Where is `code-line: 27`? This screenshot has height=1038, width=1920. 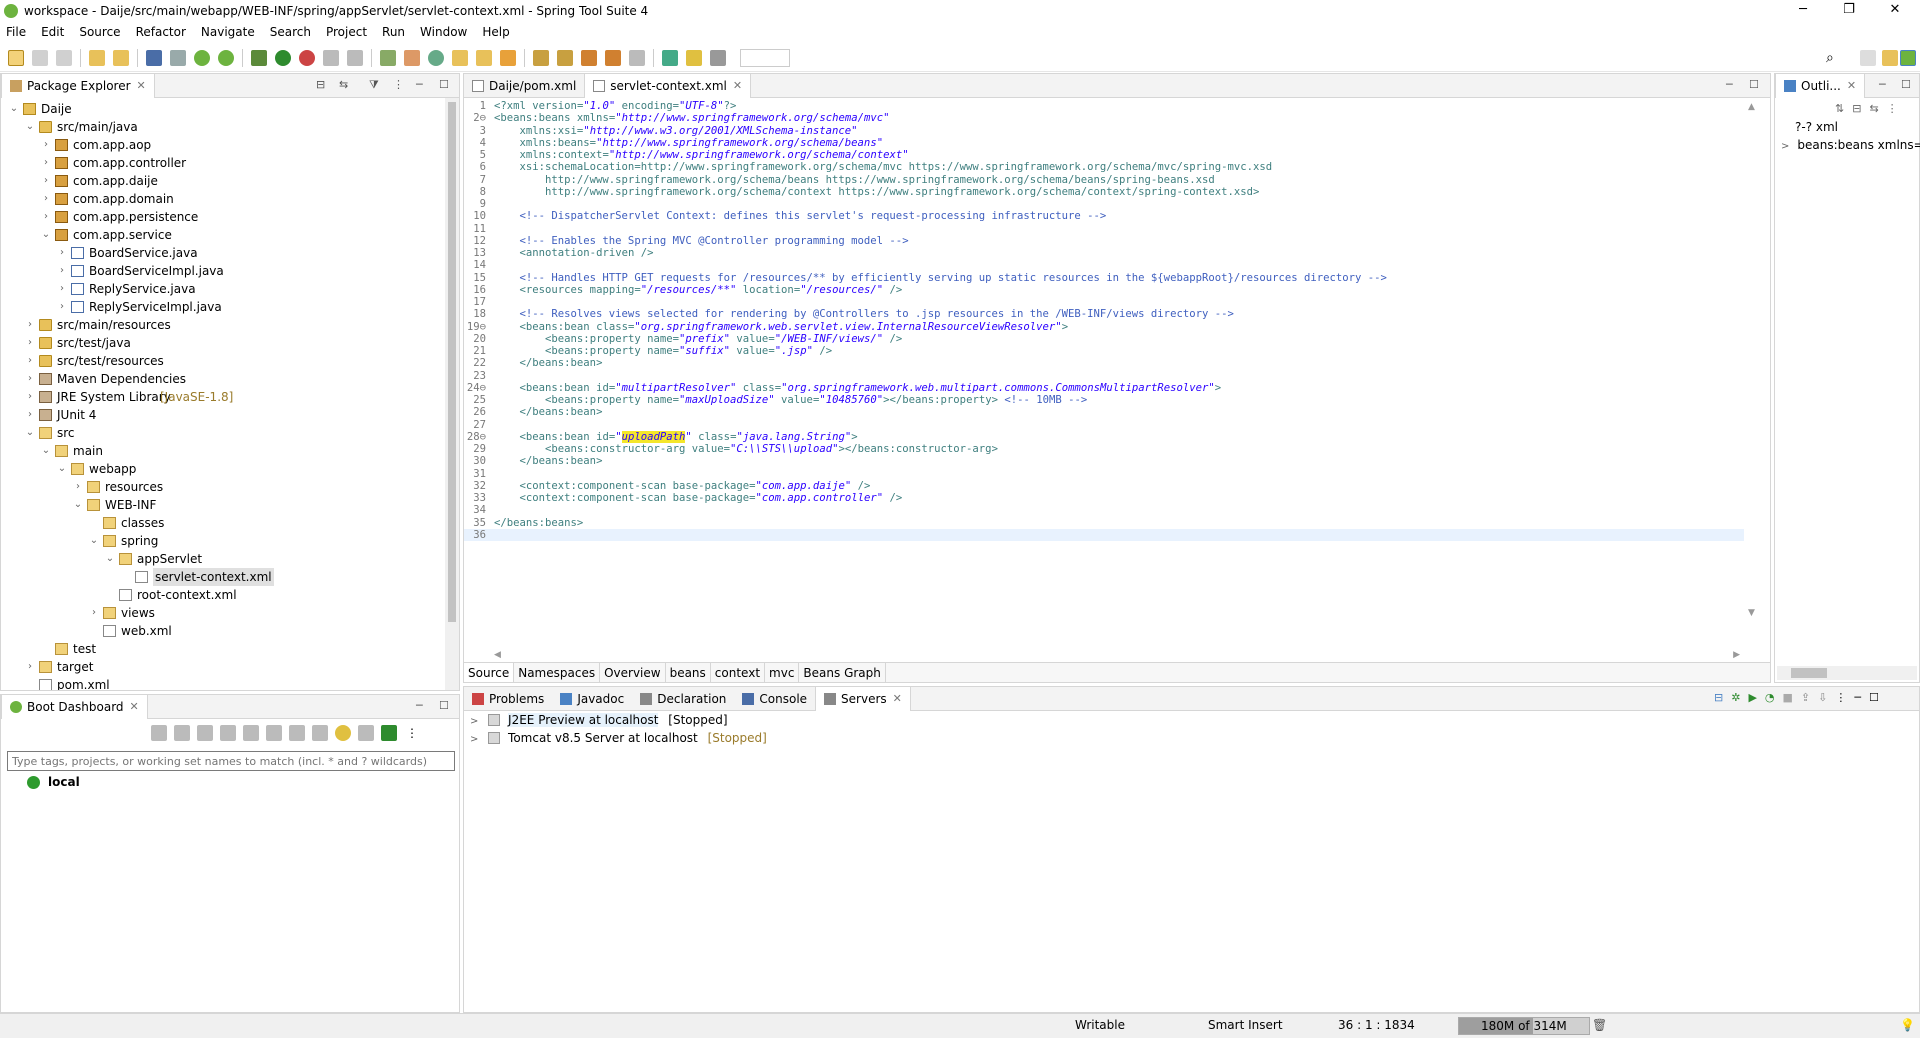 code-line: 27 is located at coordinates (1104, 425).